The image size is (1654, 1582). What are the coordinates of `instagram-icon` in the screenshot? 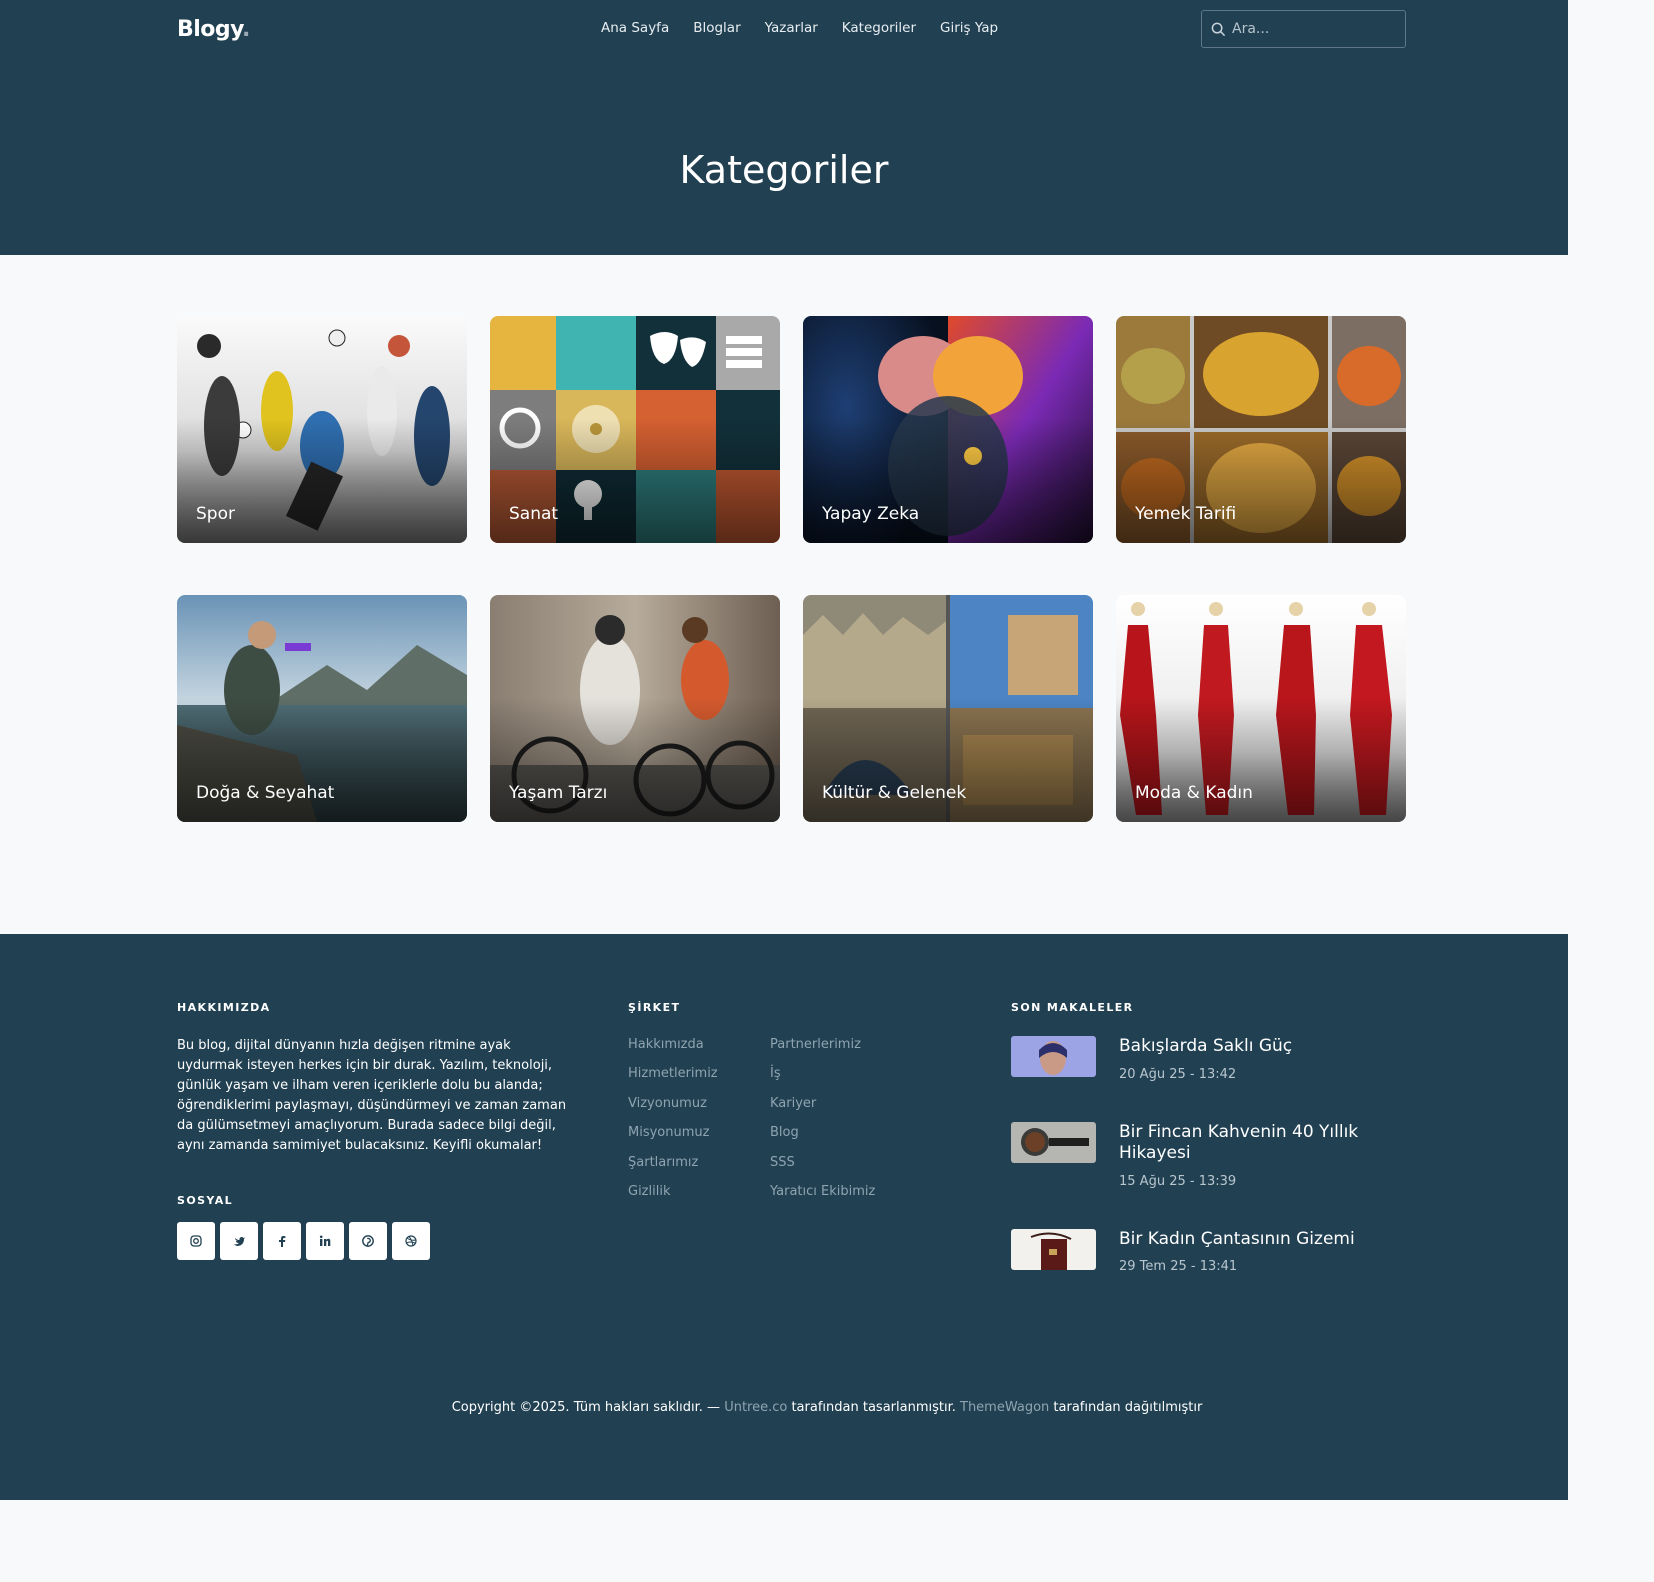 It's located at (196, 1241).